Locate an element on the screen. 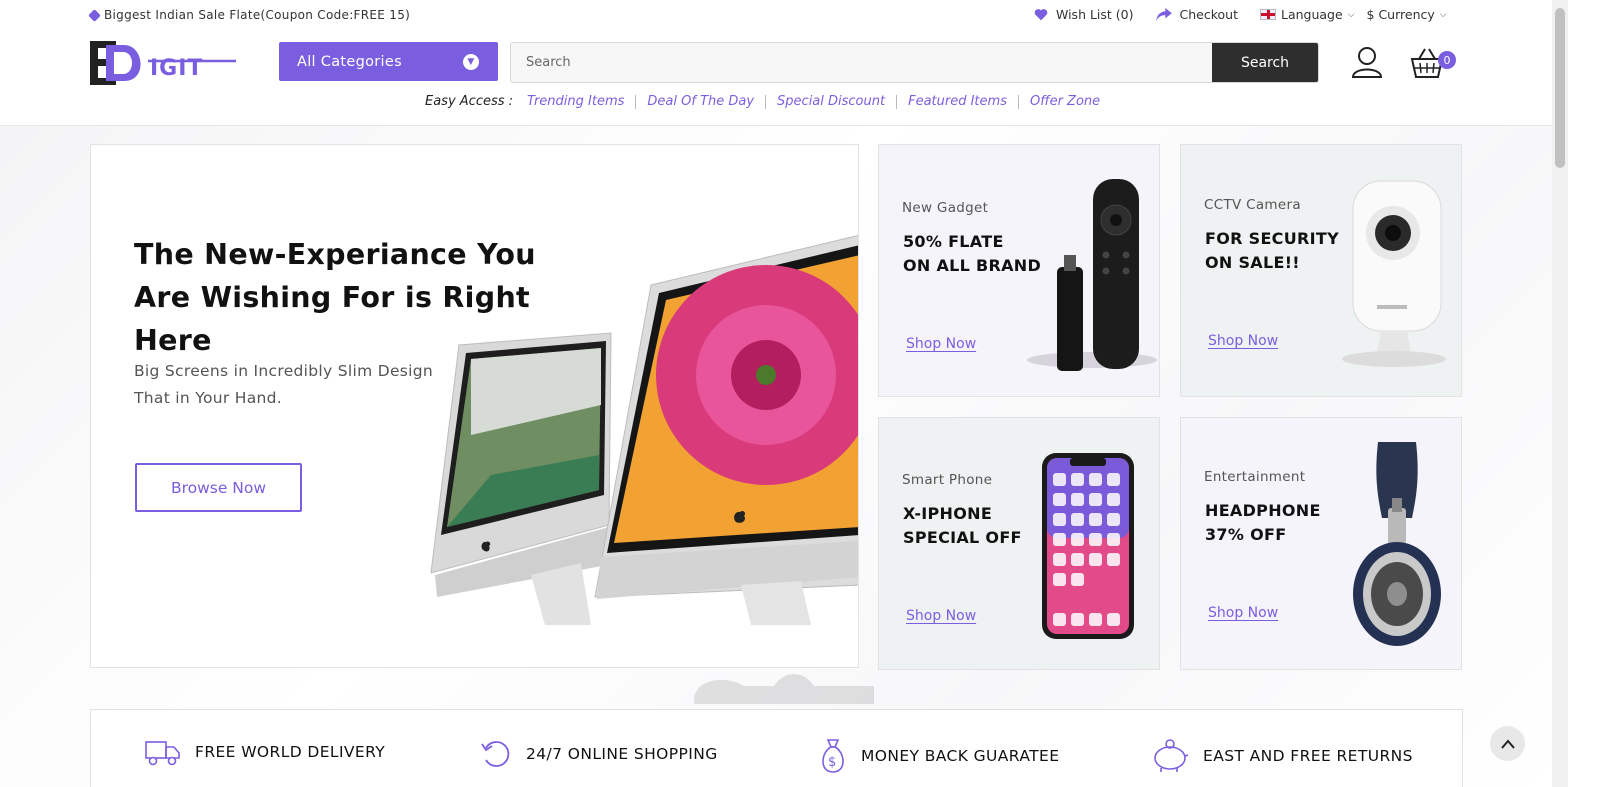  feature-label: FREE WORLD DELIVERY is located at coordinates (290, 752).